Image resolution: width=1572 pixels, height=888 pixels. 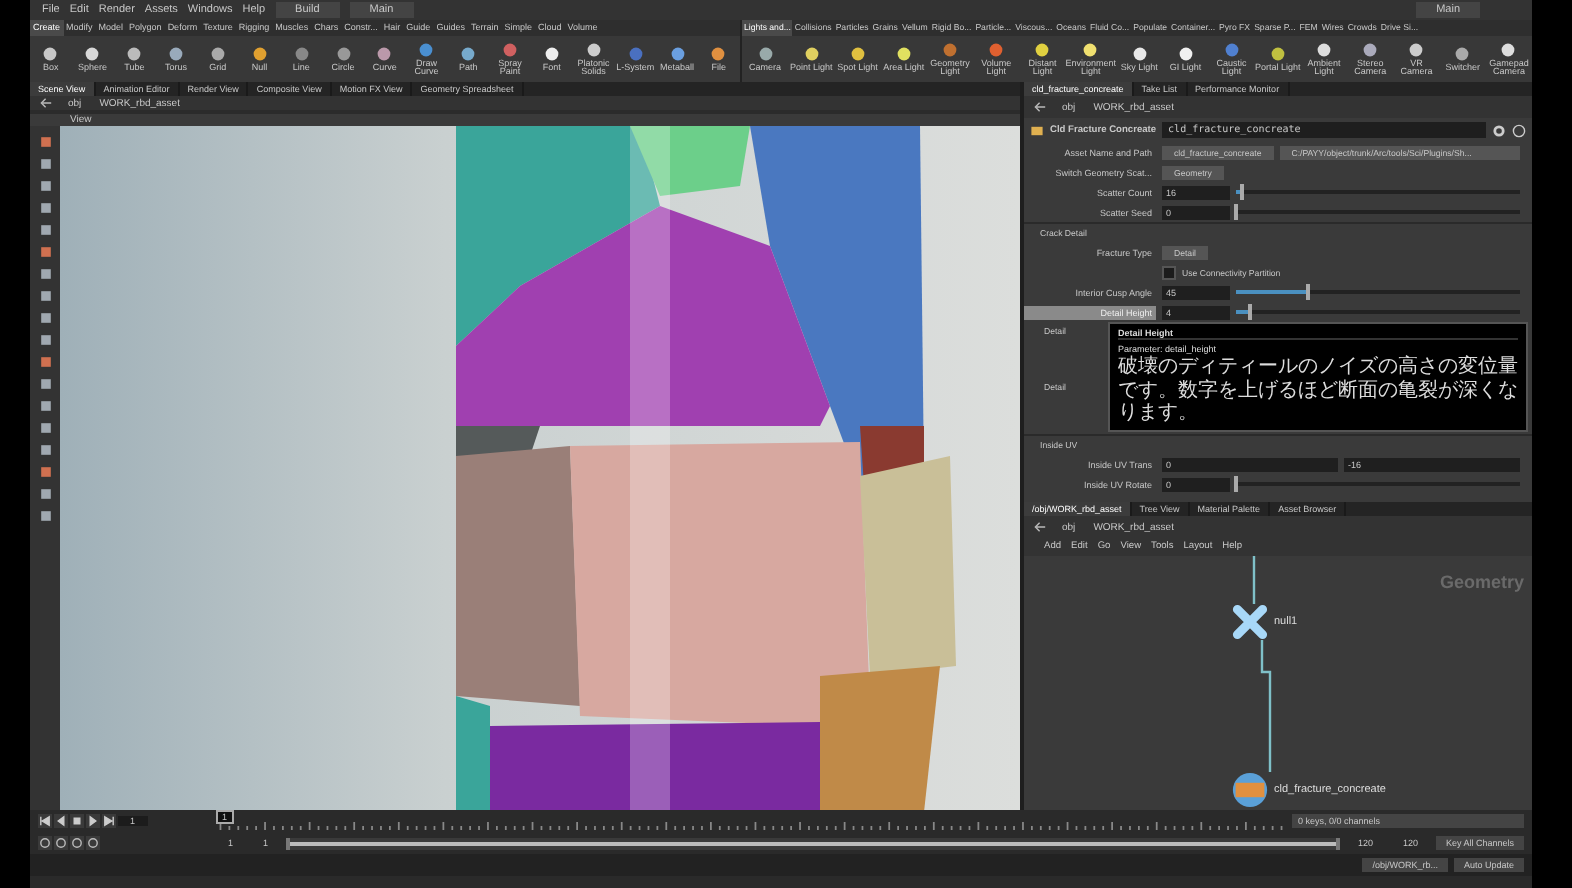 What do you see at coordinates (1250, 622) in the screenshot?
I see `x-shaped-node-icon` at bounding box center [1250, 622].